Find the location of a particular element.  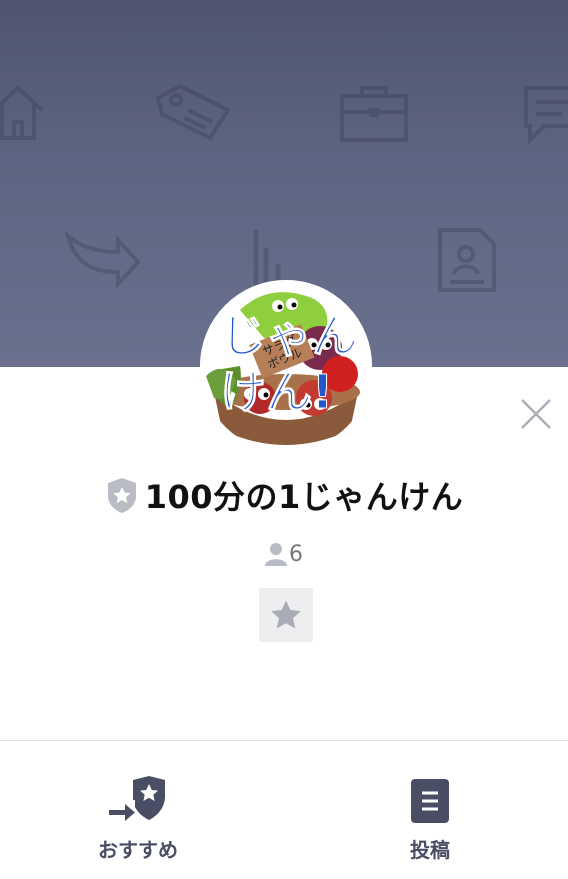

tab-recommend-label: おすすめ is located at coordinates (138, 850).